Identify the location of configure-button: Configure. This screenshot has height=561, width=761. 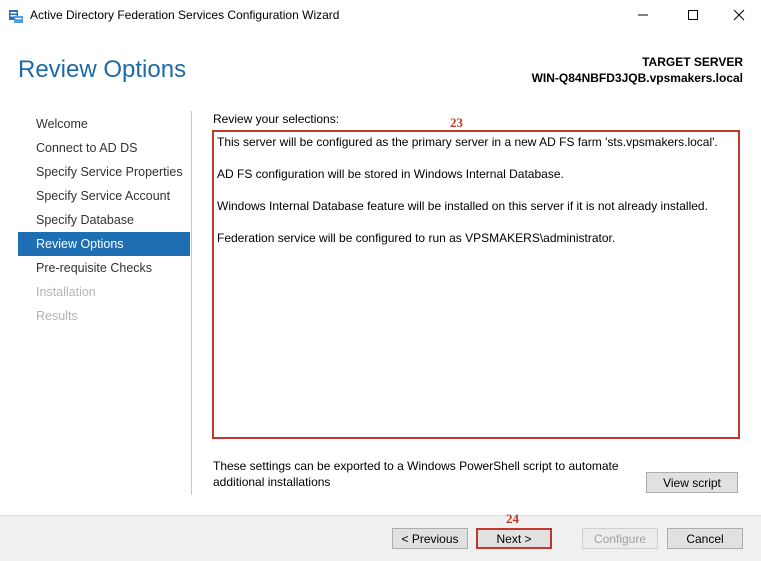
(620, 538).